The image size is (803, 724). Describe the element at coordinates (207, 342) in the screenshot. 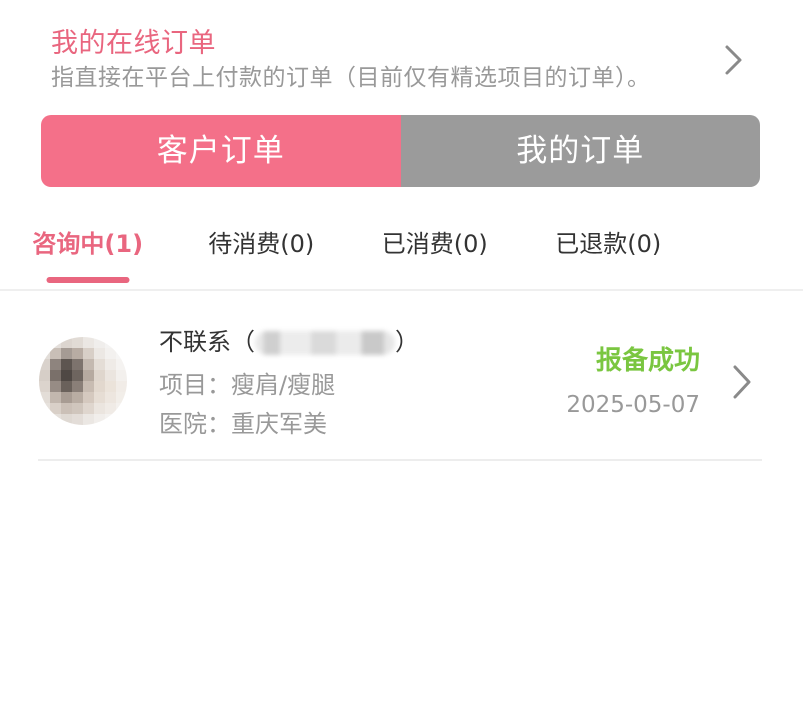

I see `customer-name-prefix: 不联系（` at that location.